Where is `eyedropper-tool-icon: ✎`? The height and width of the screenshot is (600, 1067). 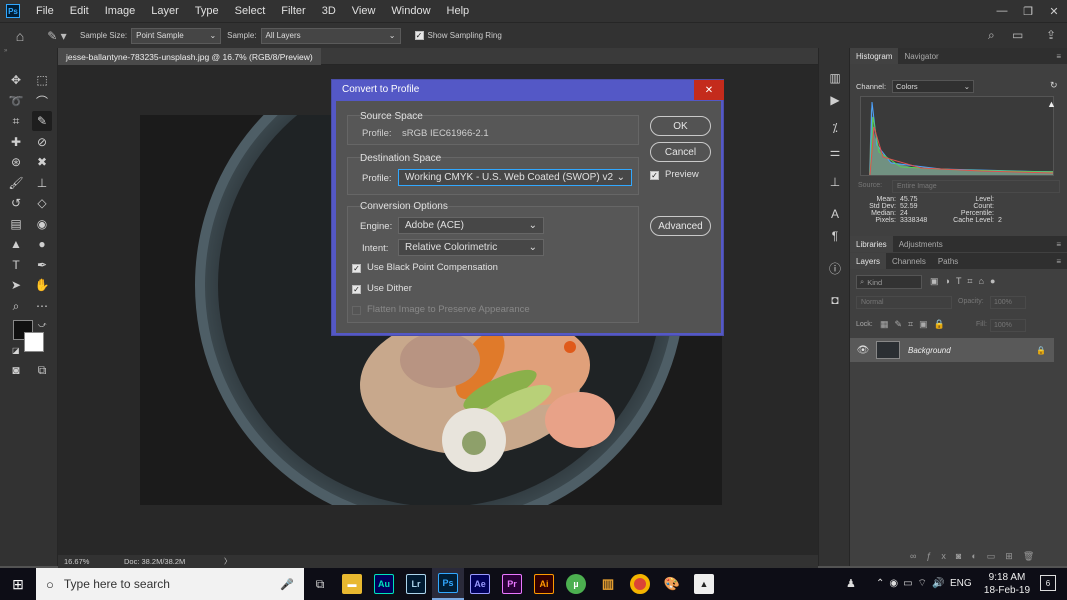
eyedropper-tool-icon: ✎ is located at coordinates (42, 121).